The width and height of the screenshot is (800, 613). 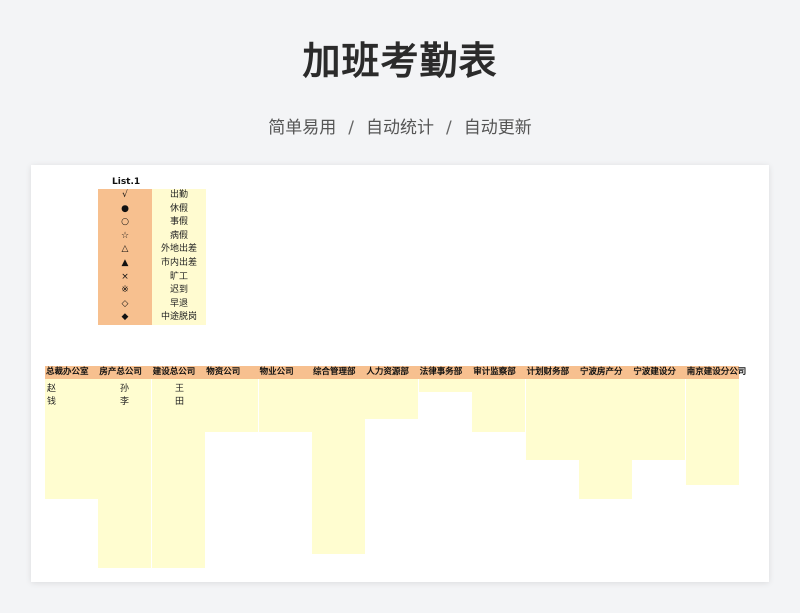 I want to click on header-cell: 房产总公司, so click(x=125, y=372).